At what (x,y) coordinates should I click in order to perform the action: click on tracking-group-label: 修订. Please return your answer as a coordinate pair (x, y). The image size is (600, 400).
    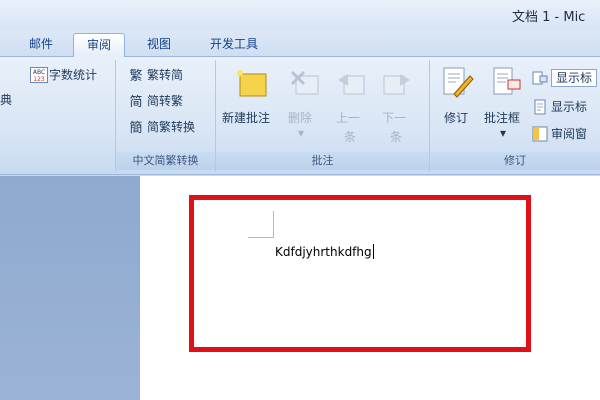
    Looking at the image, I should click on (515, 161).